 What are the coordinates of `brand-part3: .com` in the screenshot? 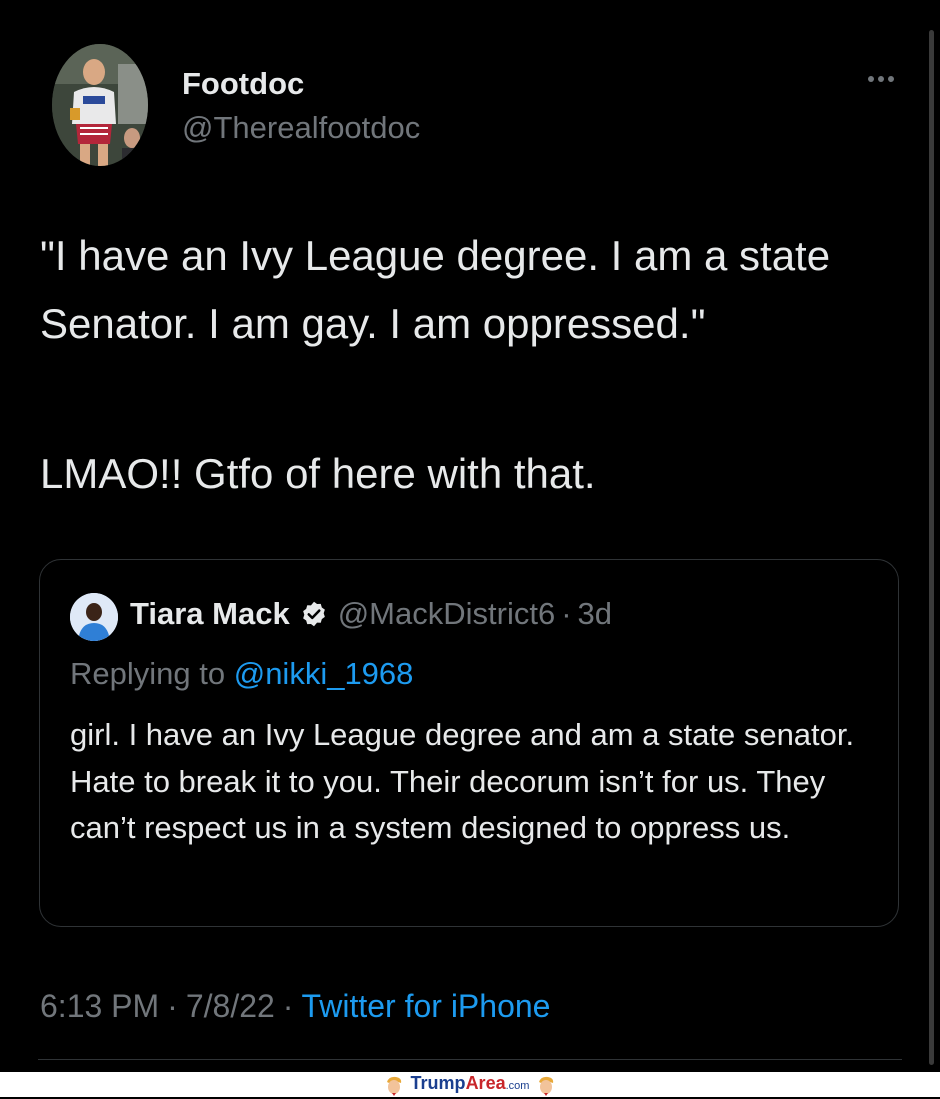 It's located at (517, 1085).